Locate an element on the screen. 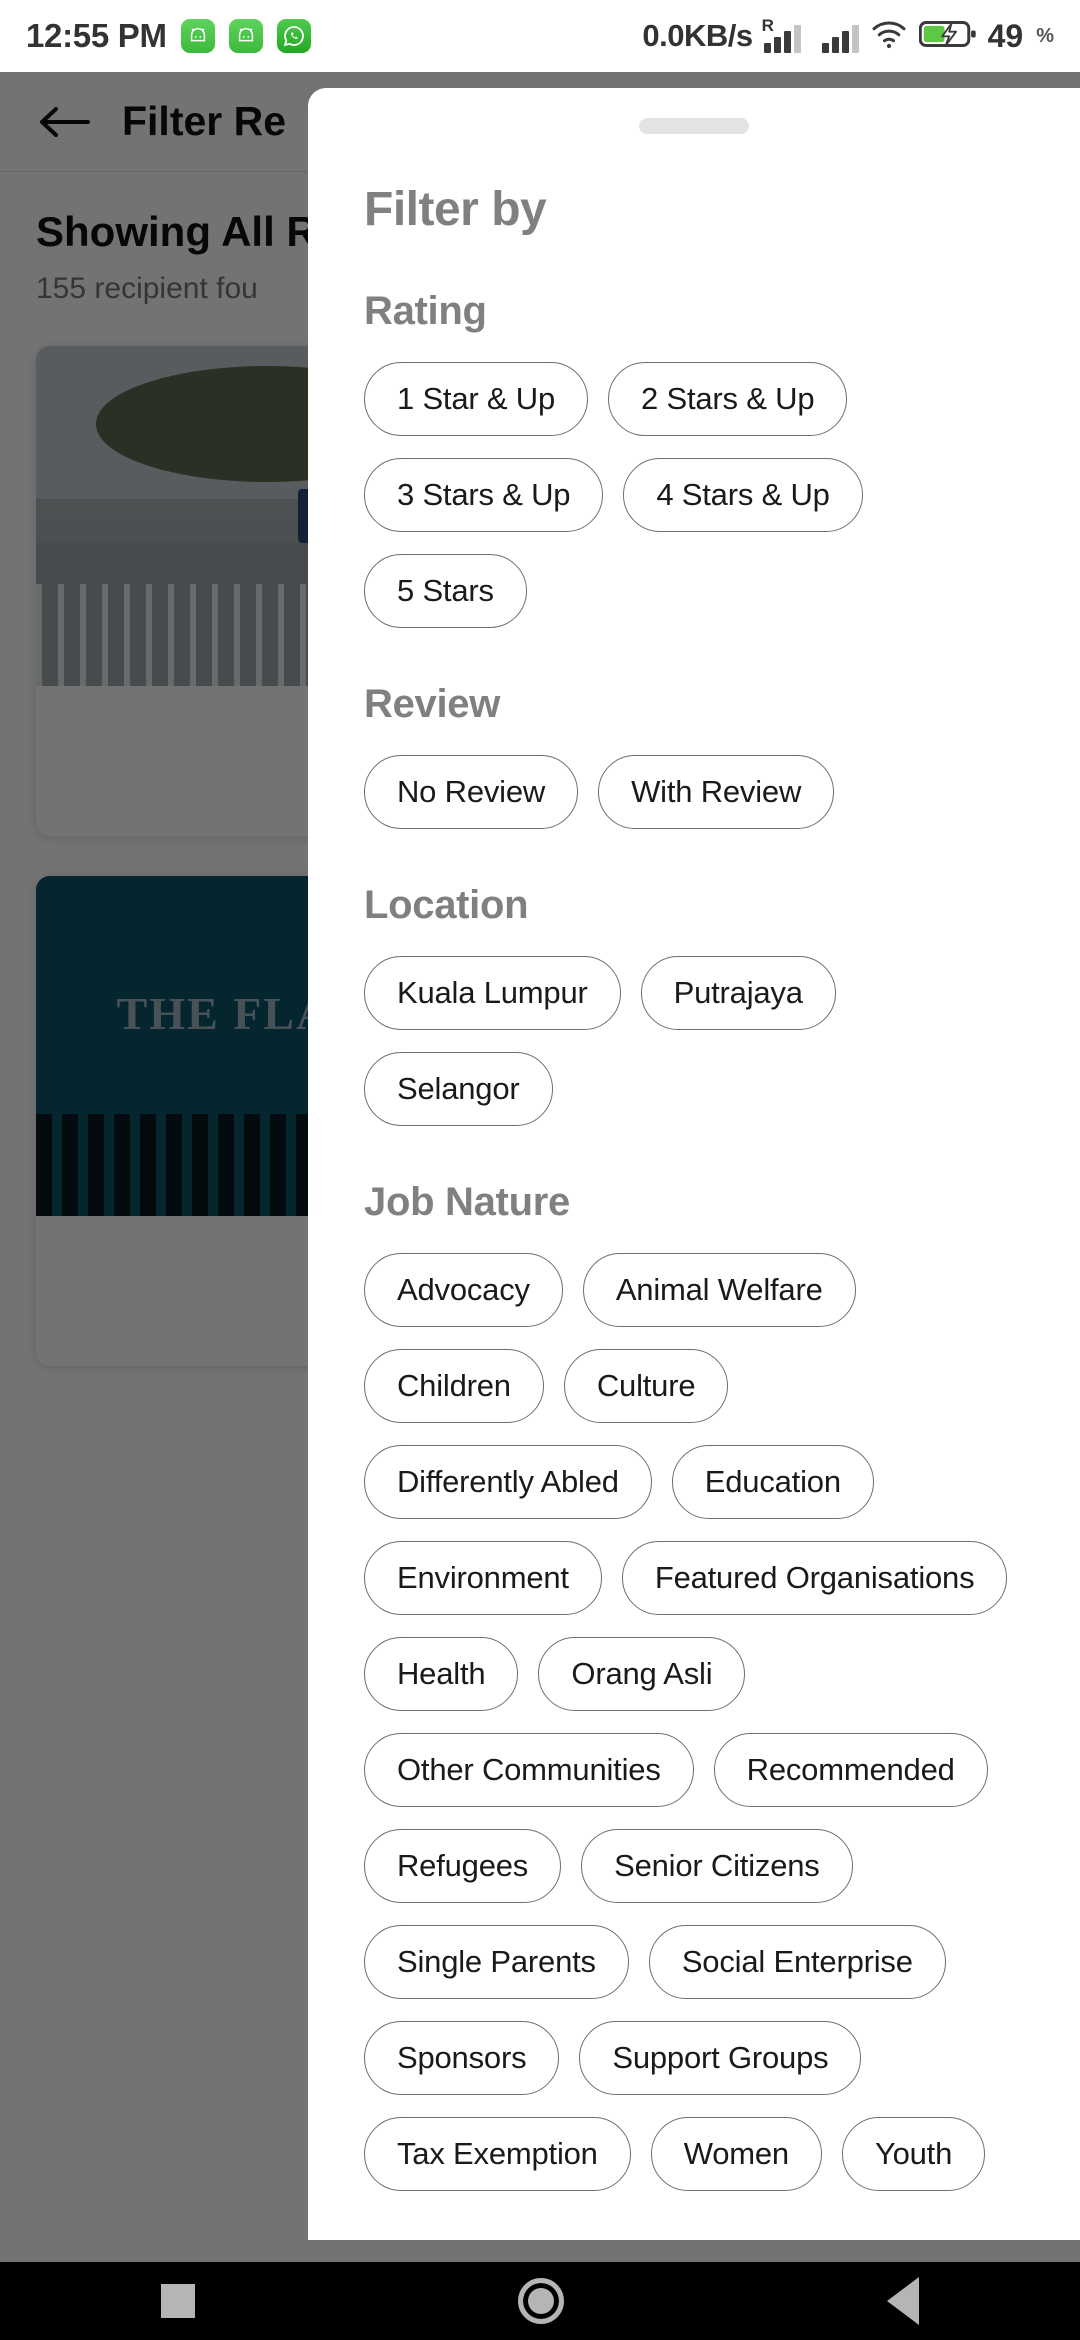 Image resolution: width=1080 pixels, height=2340 pixels. status-bar: 12:55 PM 0.0KB/s R 49 % is located at coordinates (540, 36).